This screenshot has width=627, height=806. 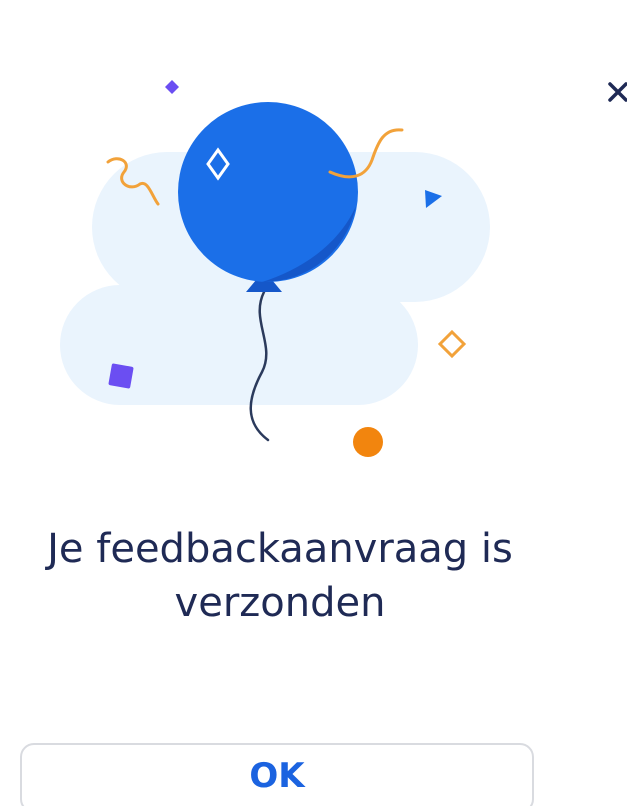 I want to click on dialog-title: Je feedbackaanvraag is verzonden, so click(x=280, y=576).